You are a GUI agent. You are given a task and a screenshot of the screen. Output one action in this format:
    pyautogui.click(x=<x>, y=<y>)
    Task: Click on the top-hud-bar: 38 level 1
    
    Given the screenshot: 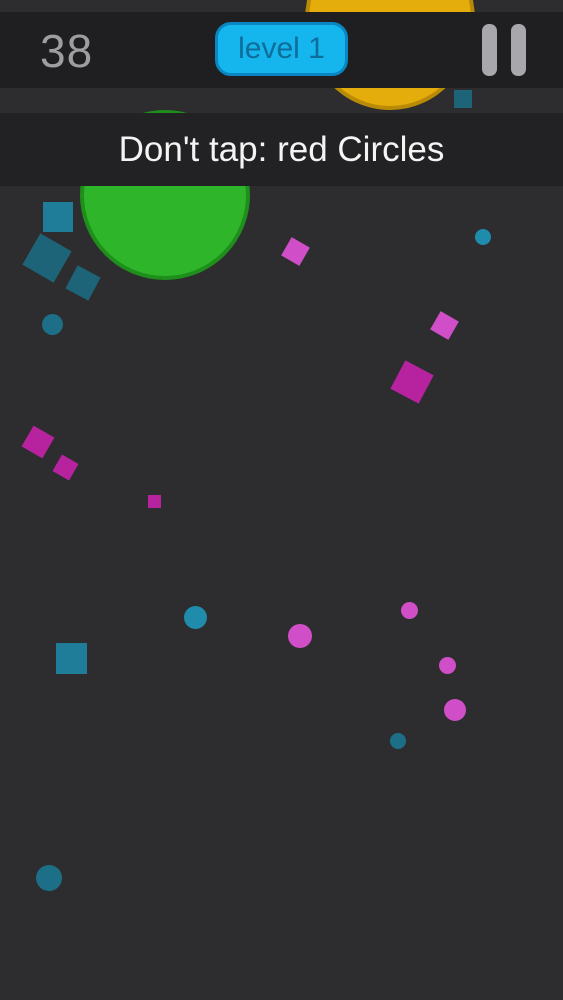 What is the action you would take?
    pyautogui.click(x=281, y=50)
    